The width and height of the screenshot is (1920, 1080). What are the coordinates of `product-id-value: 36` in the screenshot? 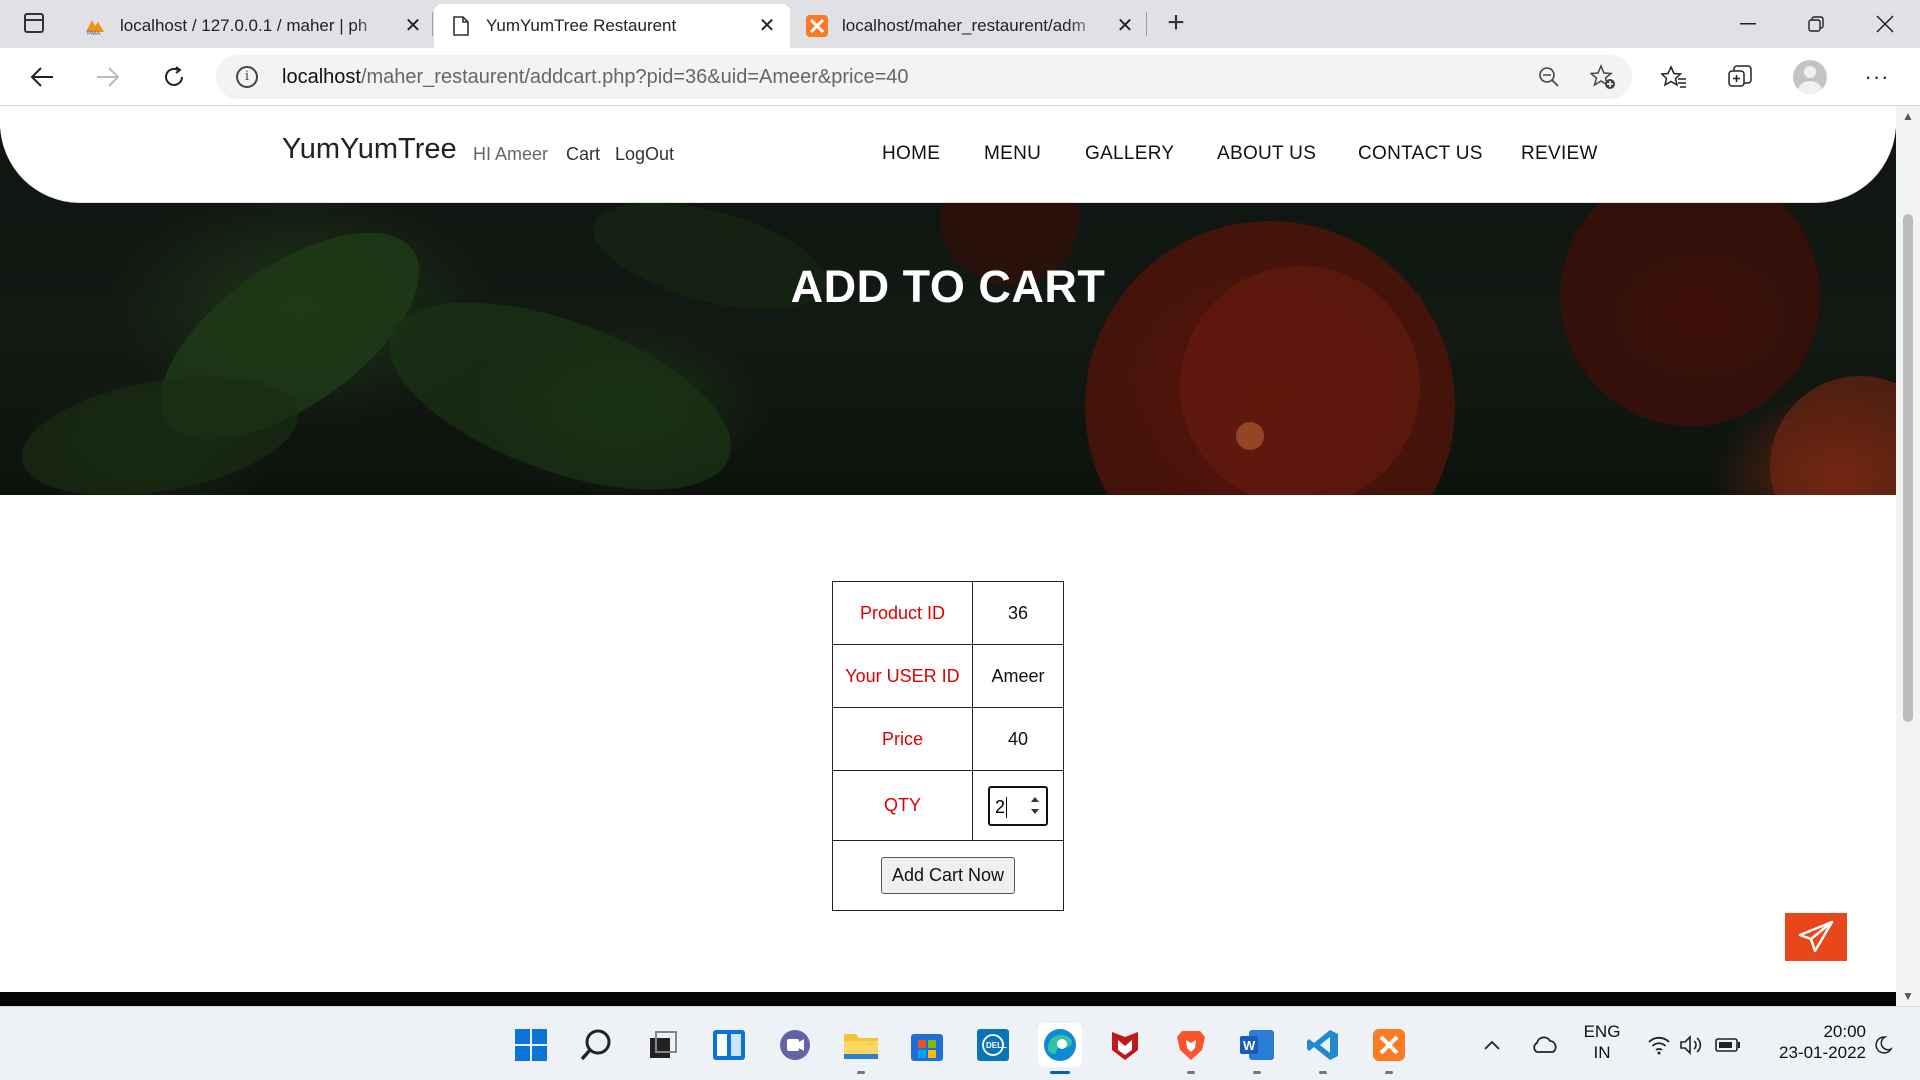 It's located at (1018, 613).